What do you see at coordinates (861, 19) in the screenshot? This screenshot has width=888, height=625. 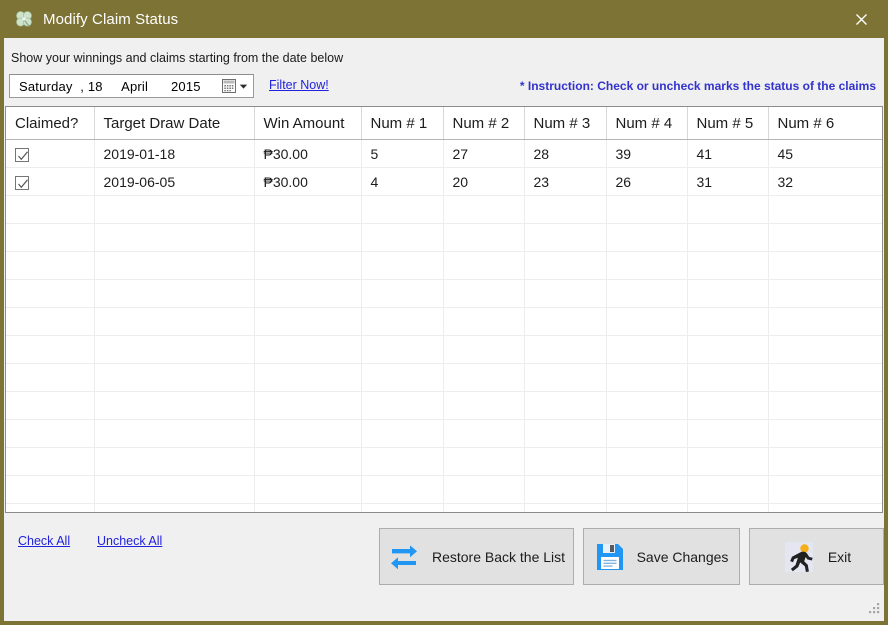 I see `close-button` at bounding box center [861, 19].